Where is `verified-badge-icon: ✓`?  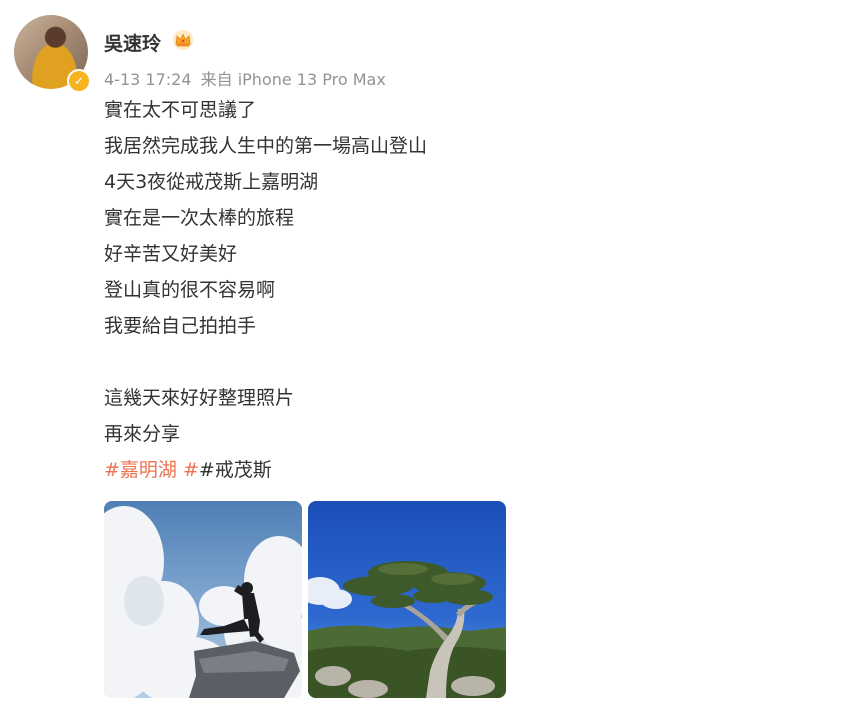 verified-badge-icon: ✓ is located at coordinates (79, 81).